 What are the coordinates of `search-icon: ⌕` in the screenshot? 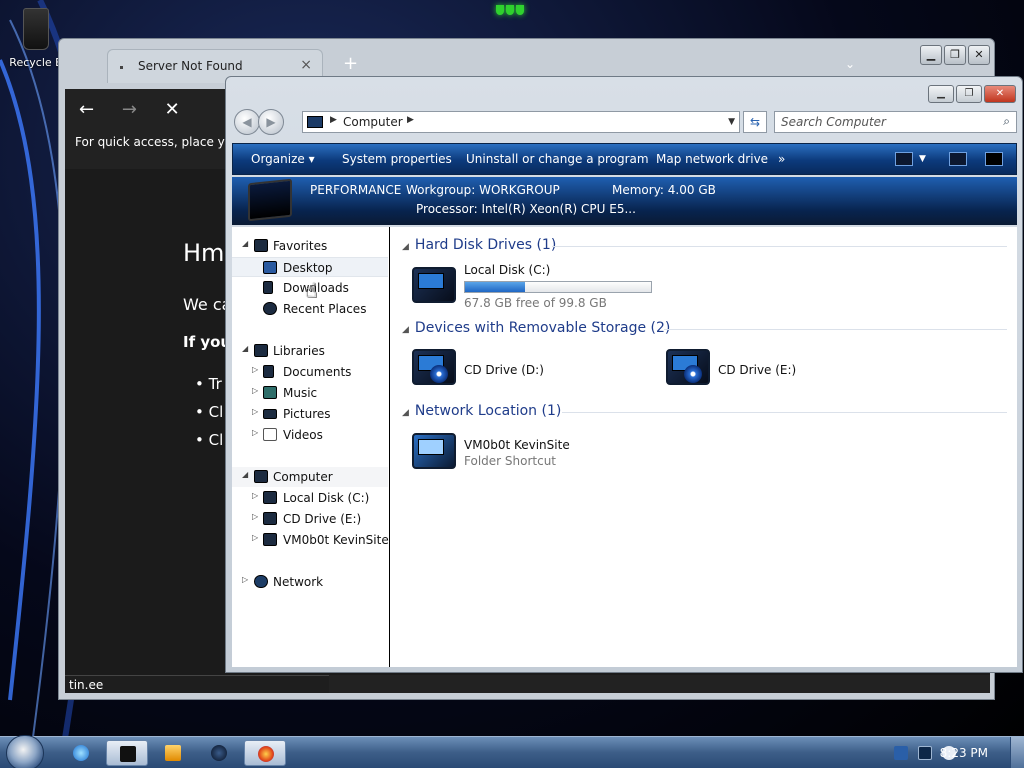 It's located at (1006, 121).